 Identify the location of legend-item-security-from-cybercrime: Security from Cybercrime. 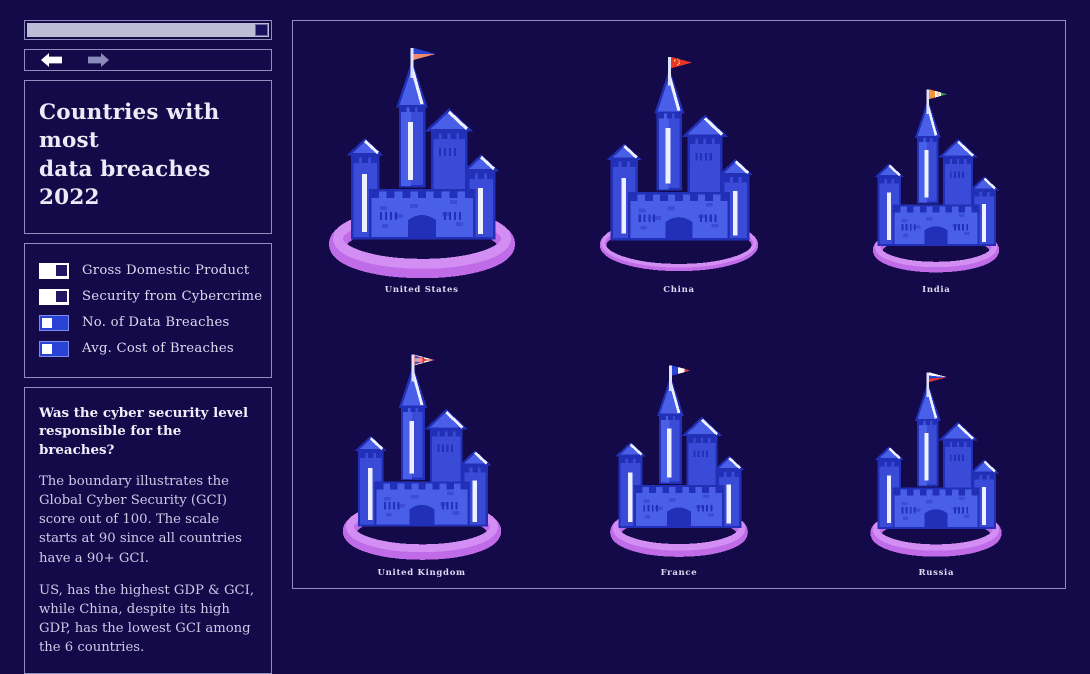
(148, 297).